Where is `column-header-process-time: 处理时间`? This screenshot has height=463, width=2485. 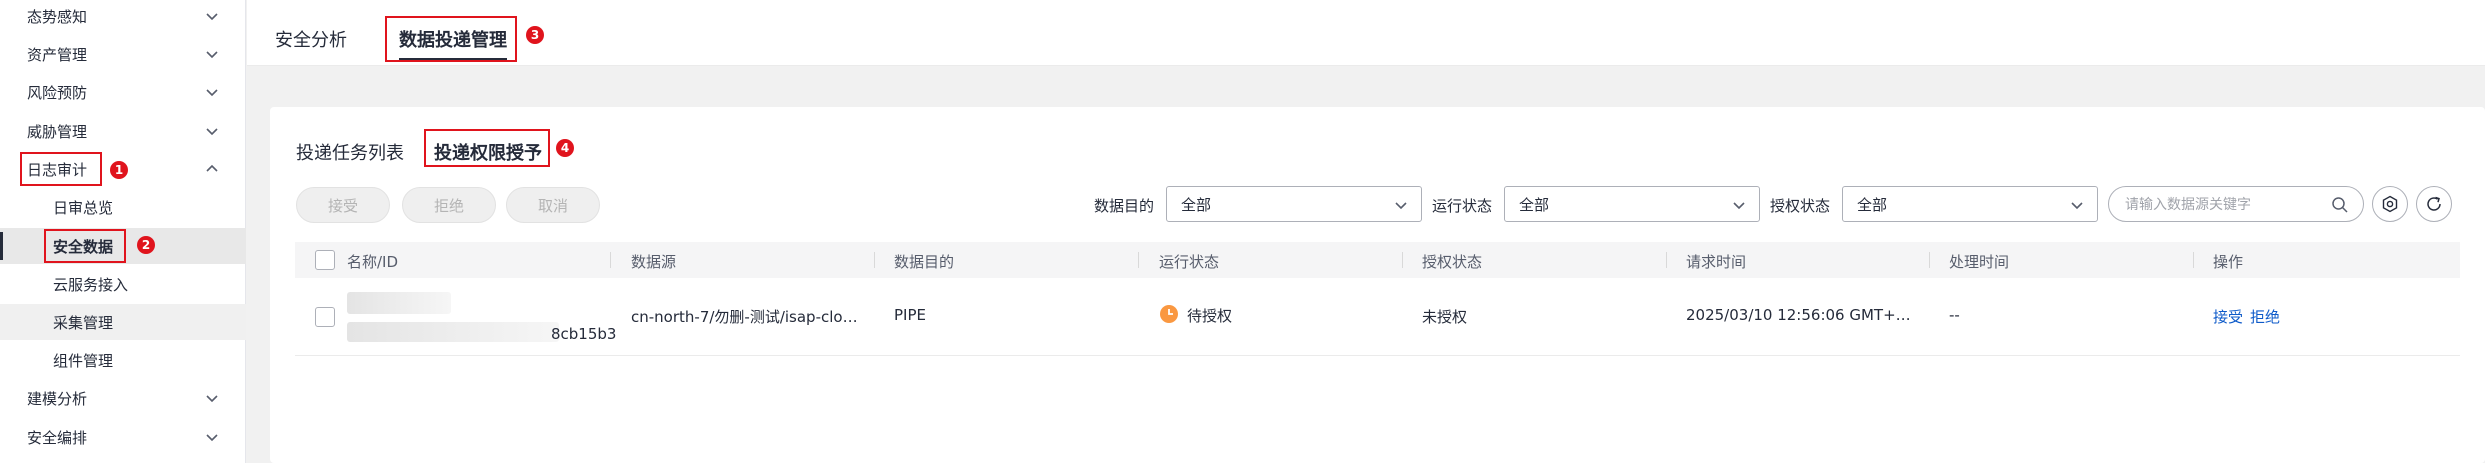
column-header-process-time: 处理时间 is located at coordinates (1979, 262).